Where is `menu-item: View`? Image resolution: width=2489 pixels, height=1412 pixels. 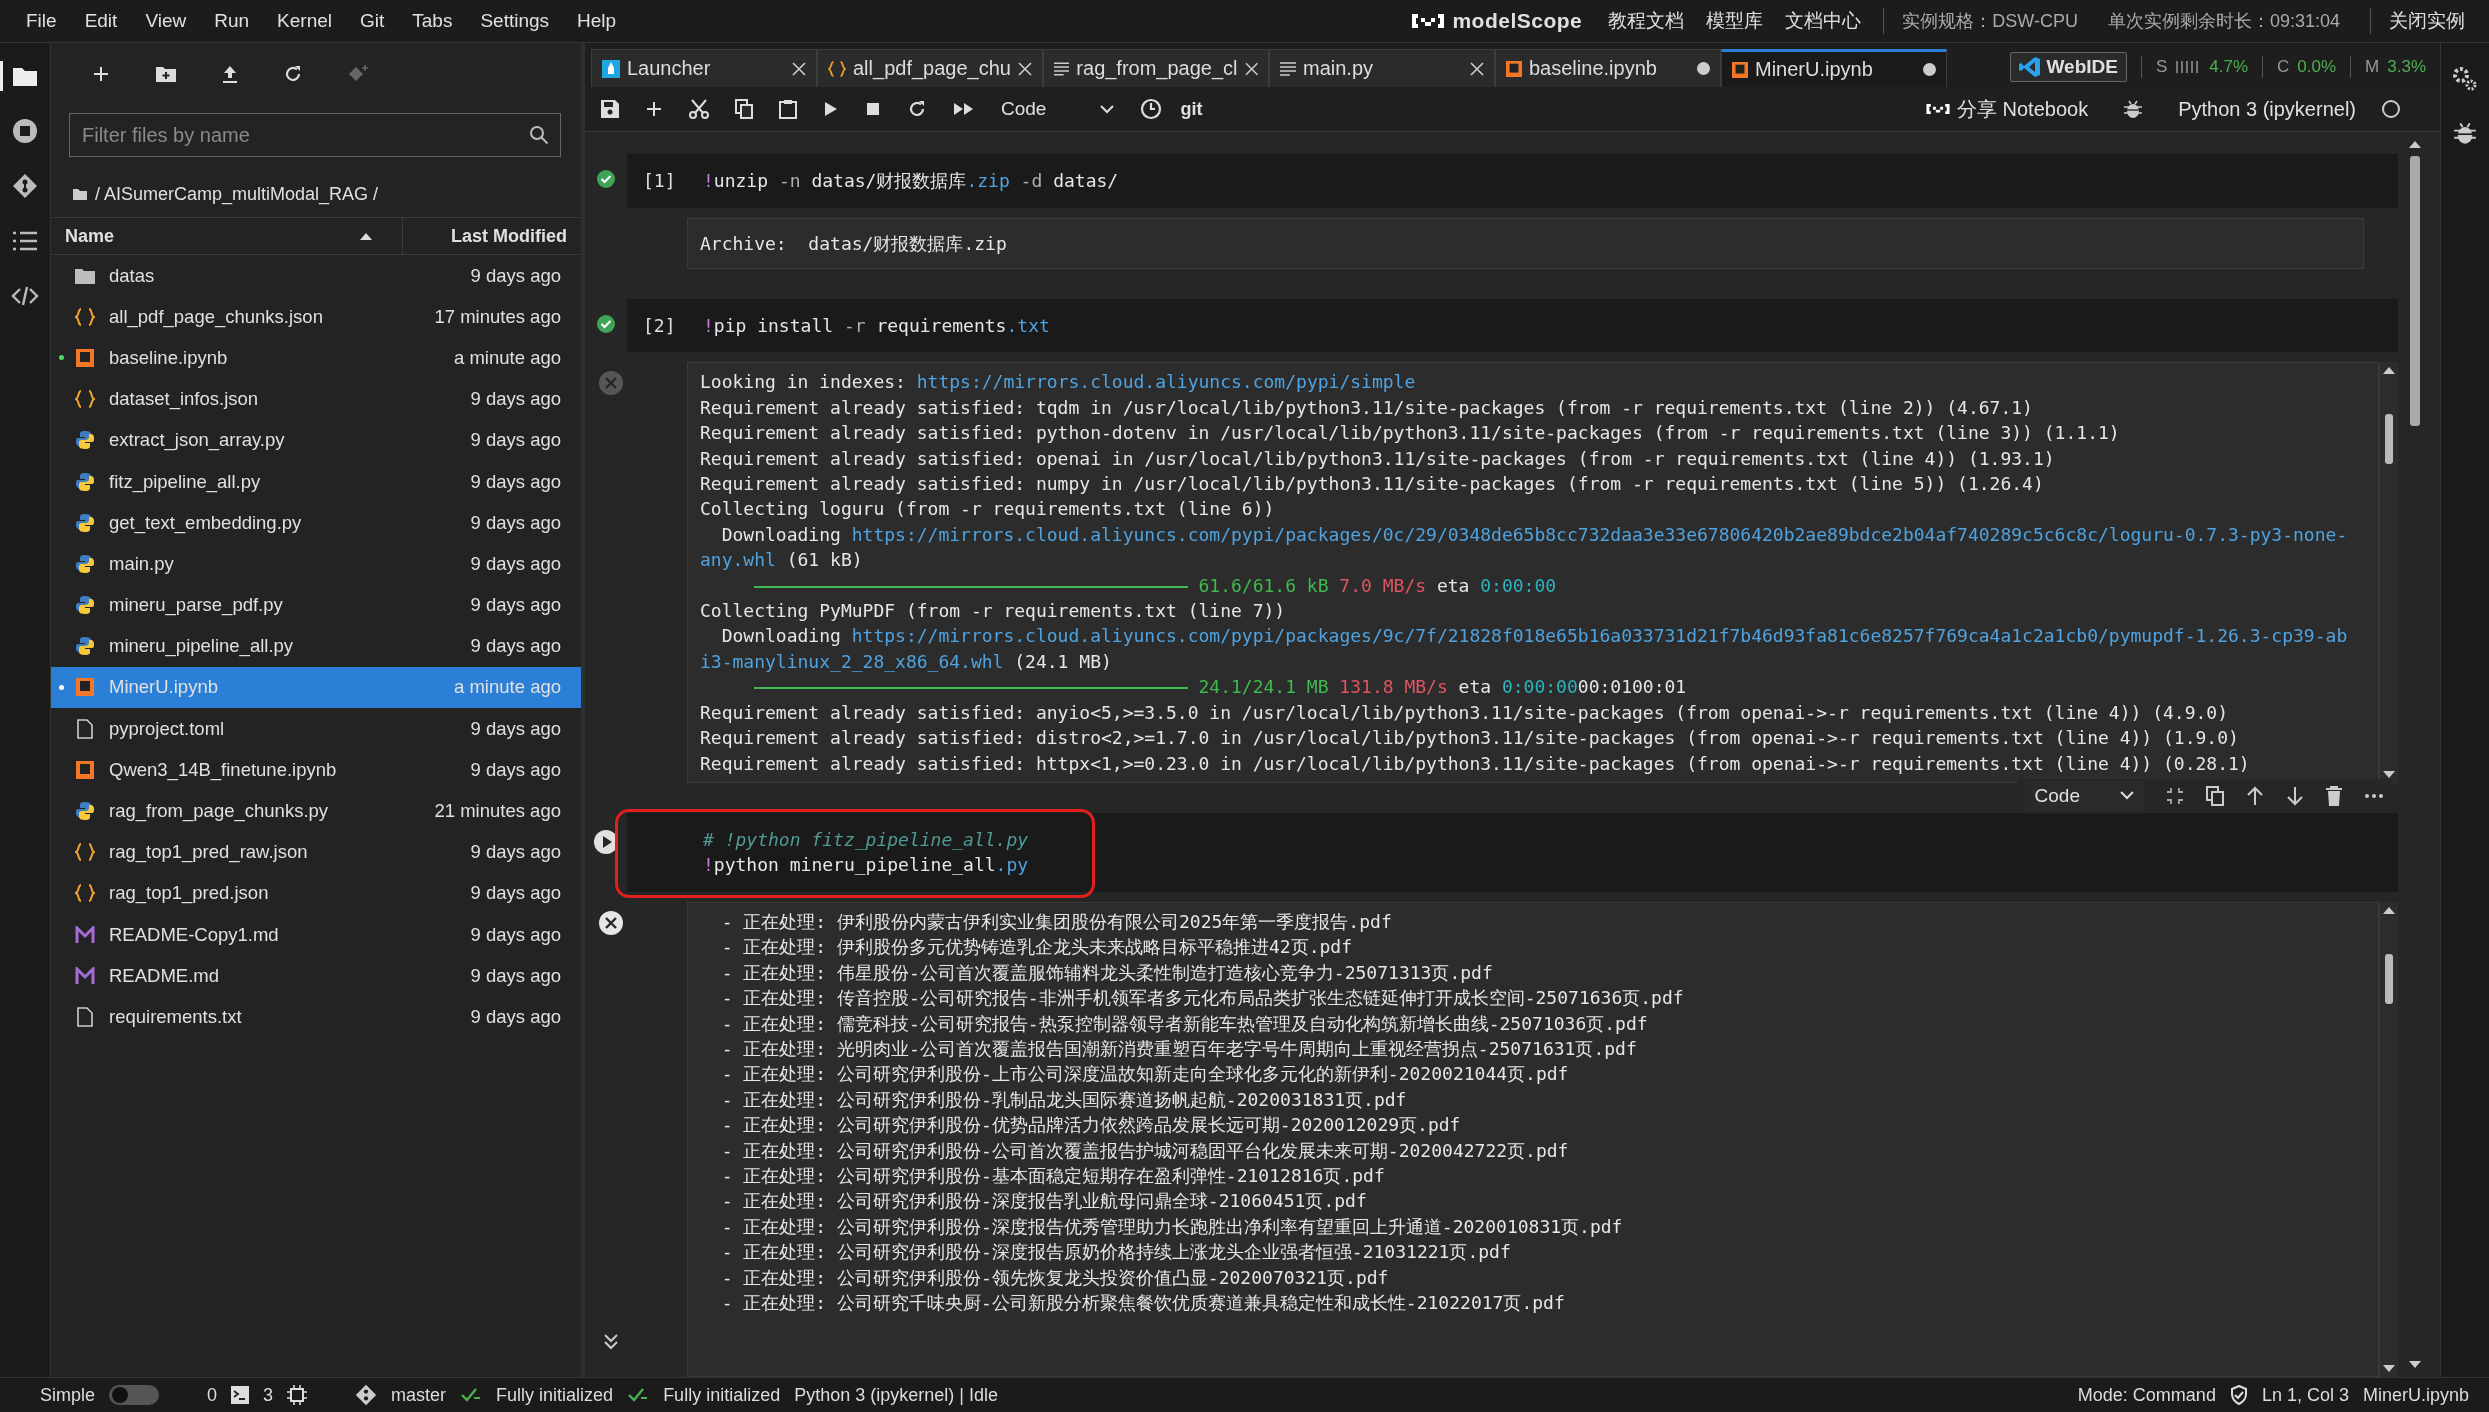 menu-item: View is located at coordinates (166, 21).